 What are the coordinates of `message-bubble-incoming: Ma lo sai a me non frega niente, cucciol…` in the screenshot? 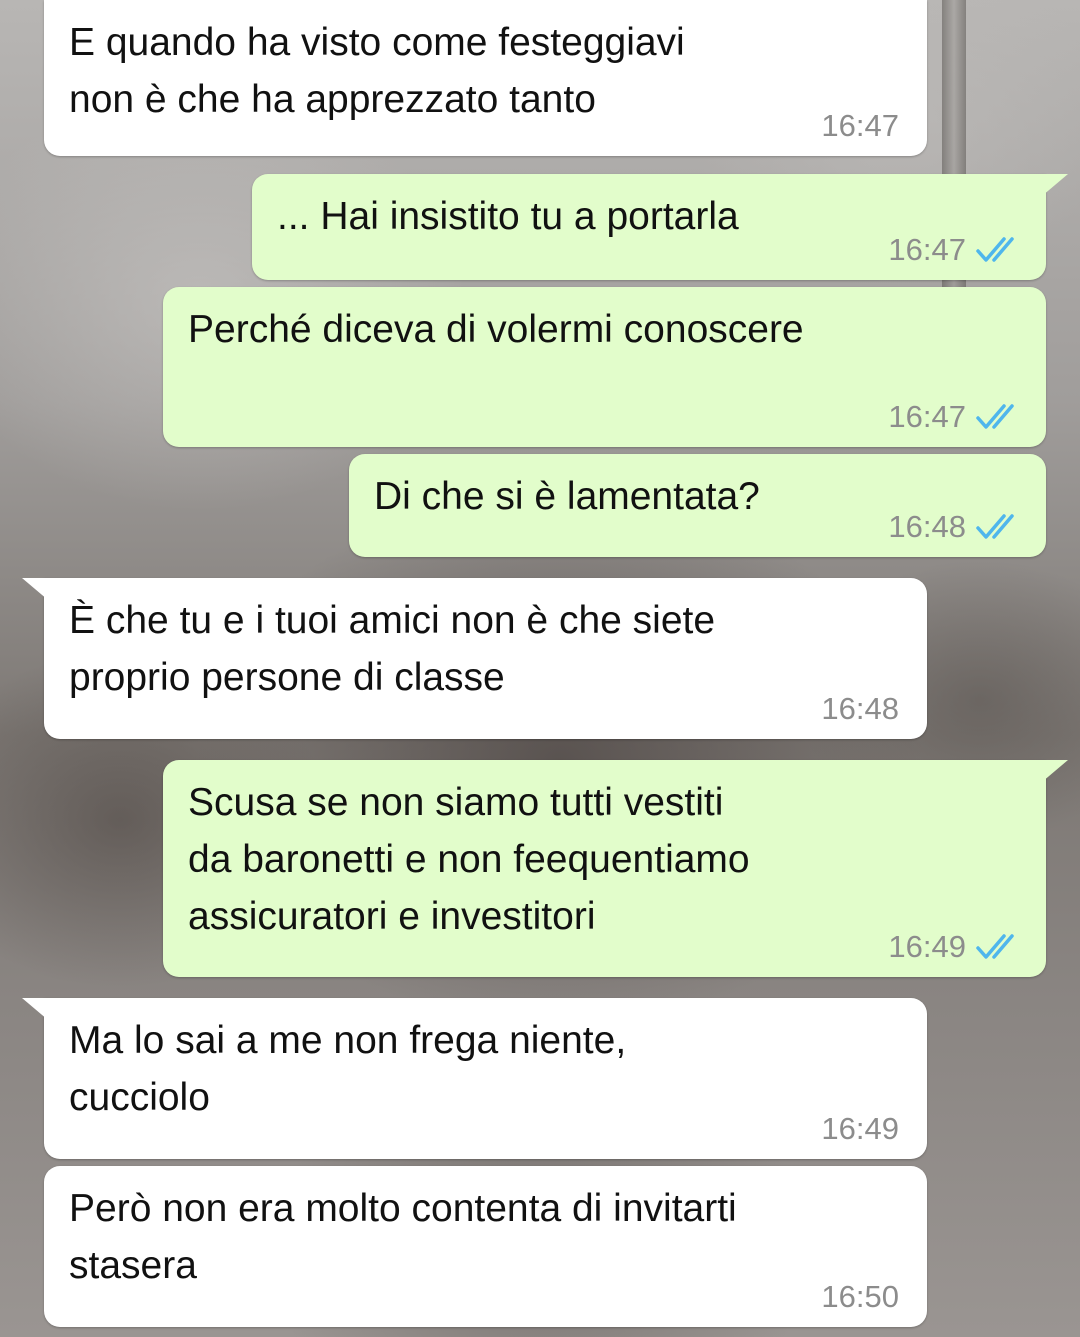 It's located at (474, 1078).